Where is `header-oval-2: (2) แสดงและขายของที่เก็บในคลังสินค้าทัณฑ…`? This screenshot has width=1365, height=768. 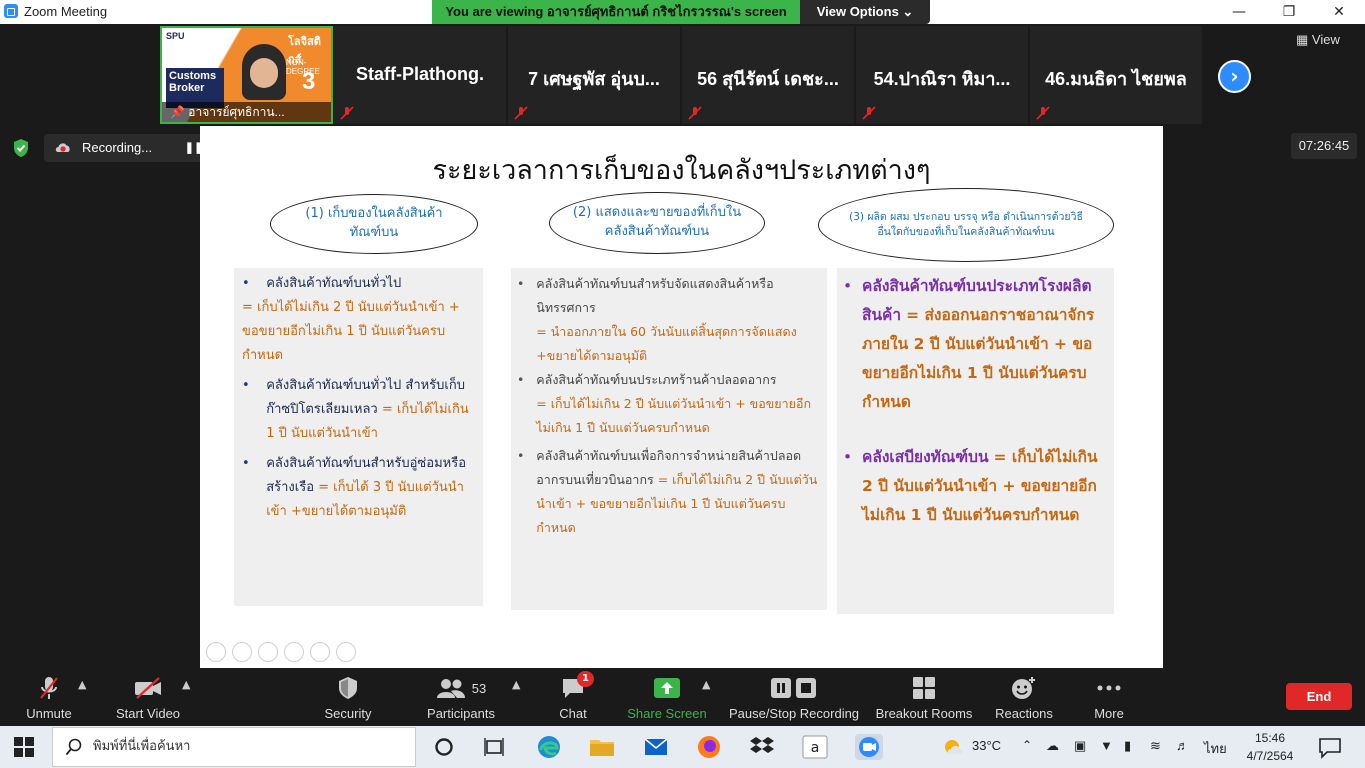
header-oval-2: (2) แสดงและขายของที่เก็บในคลังสินค้าทัณฑ… is located at coordinates (657, 223).